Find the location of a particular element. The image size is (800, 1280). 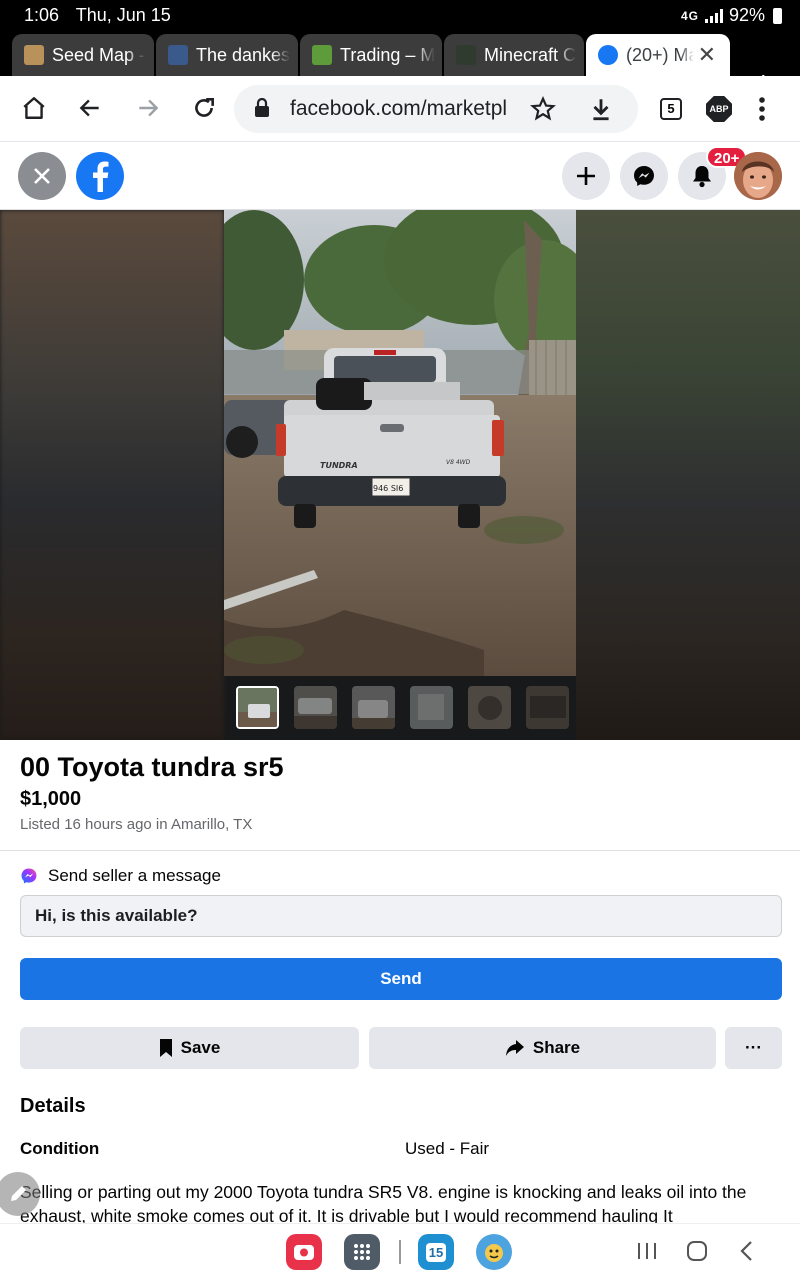

system-navigation-bar: 15 is located at coordinates (400, 1251).